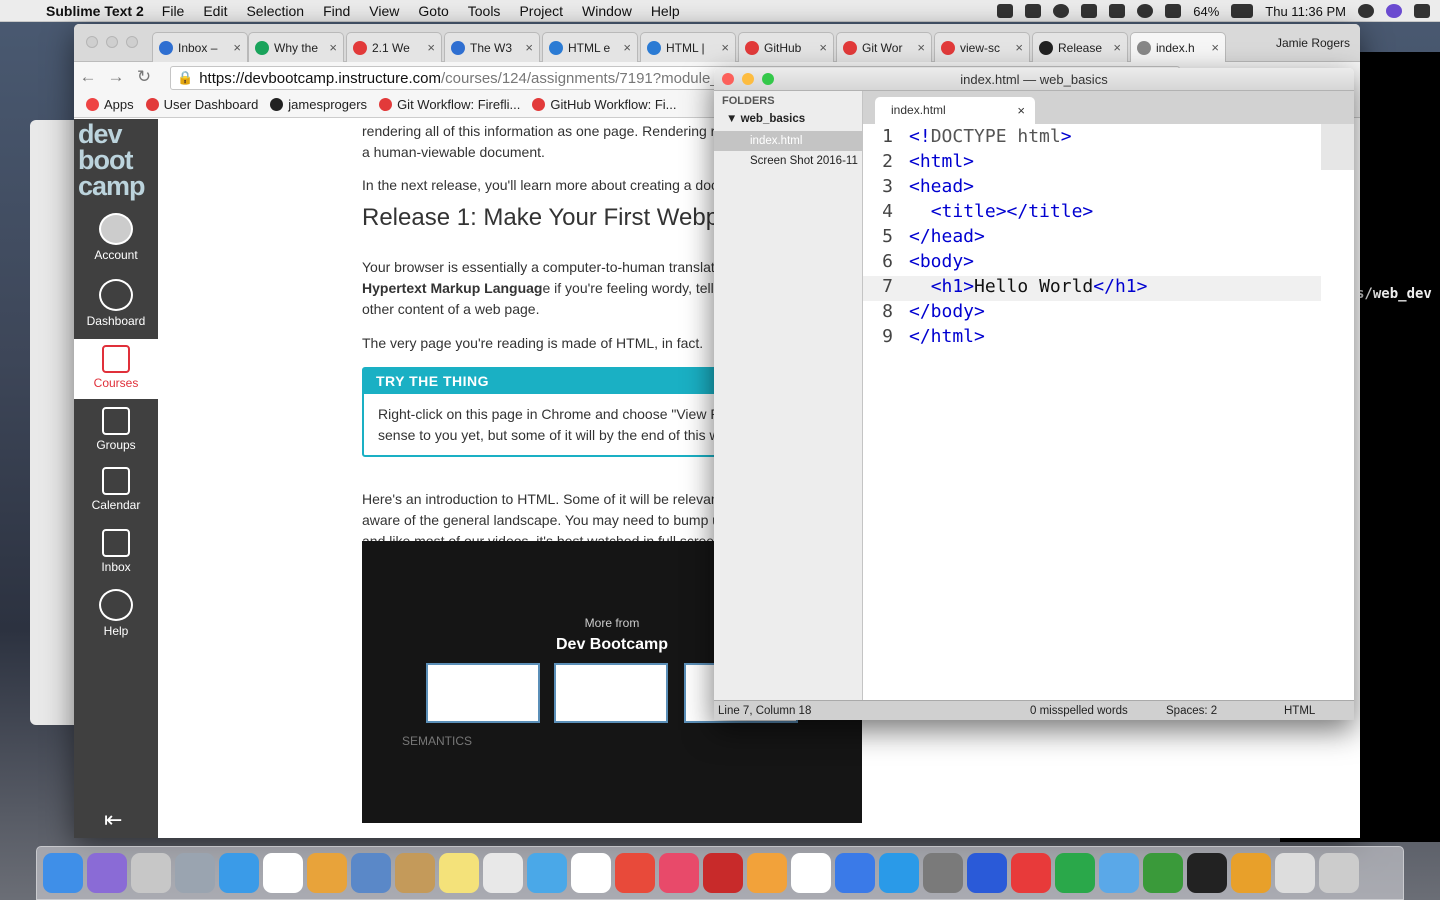 This screenshot has height=900, width=1440. I want to click on file-screenshot: Screen Shot 2016-11, so click(788, 161).